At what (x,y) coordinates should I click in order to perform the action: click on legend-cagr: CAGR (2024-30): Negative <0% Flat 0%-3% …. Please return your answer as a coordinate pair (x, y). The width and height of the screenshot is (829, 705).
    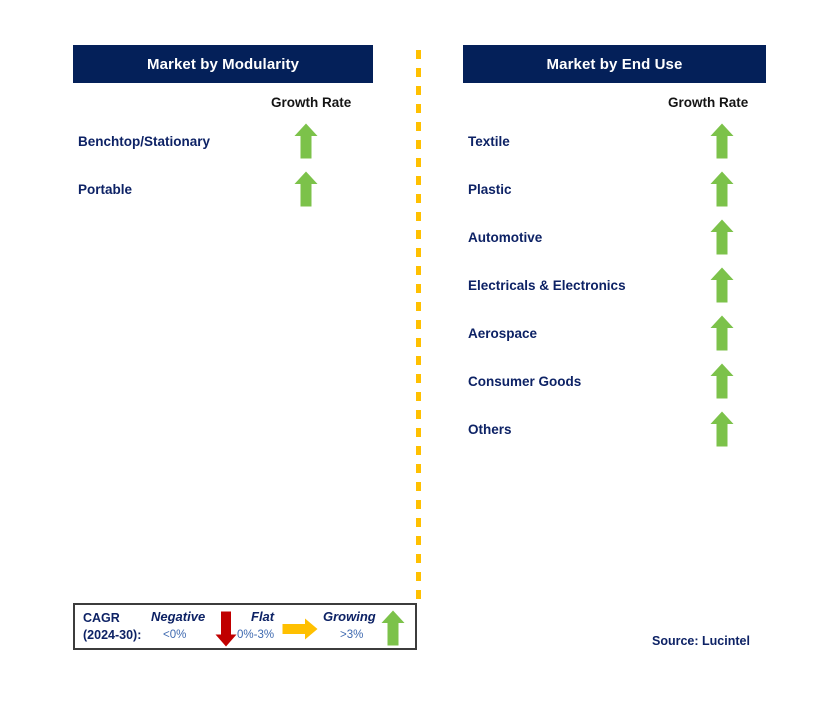
    Looking at the image, I should click on (245, 626).